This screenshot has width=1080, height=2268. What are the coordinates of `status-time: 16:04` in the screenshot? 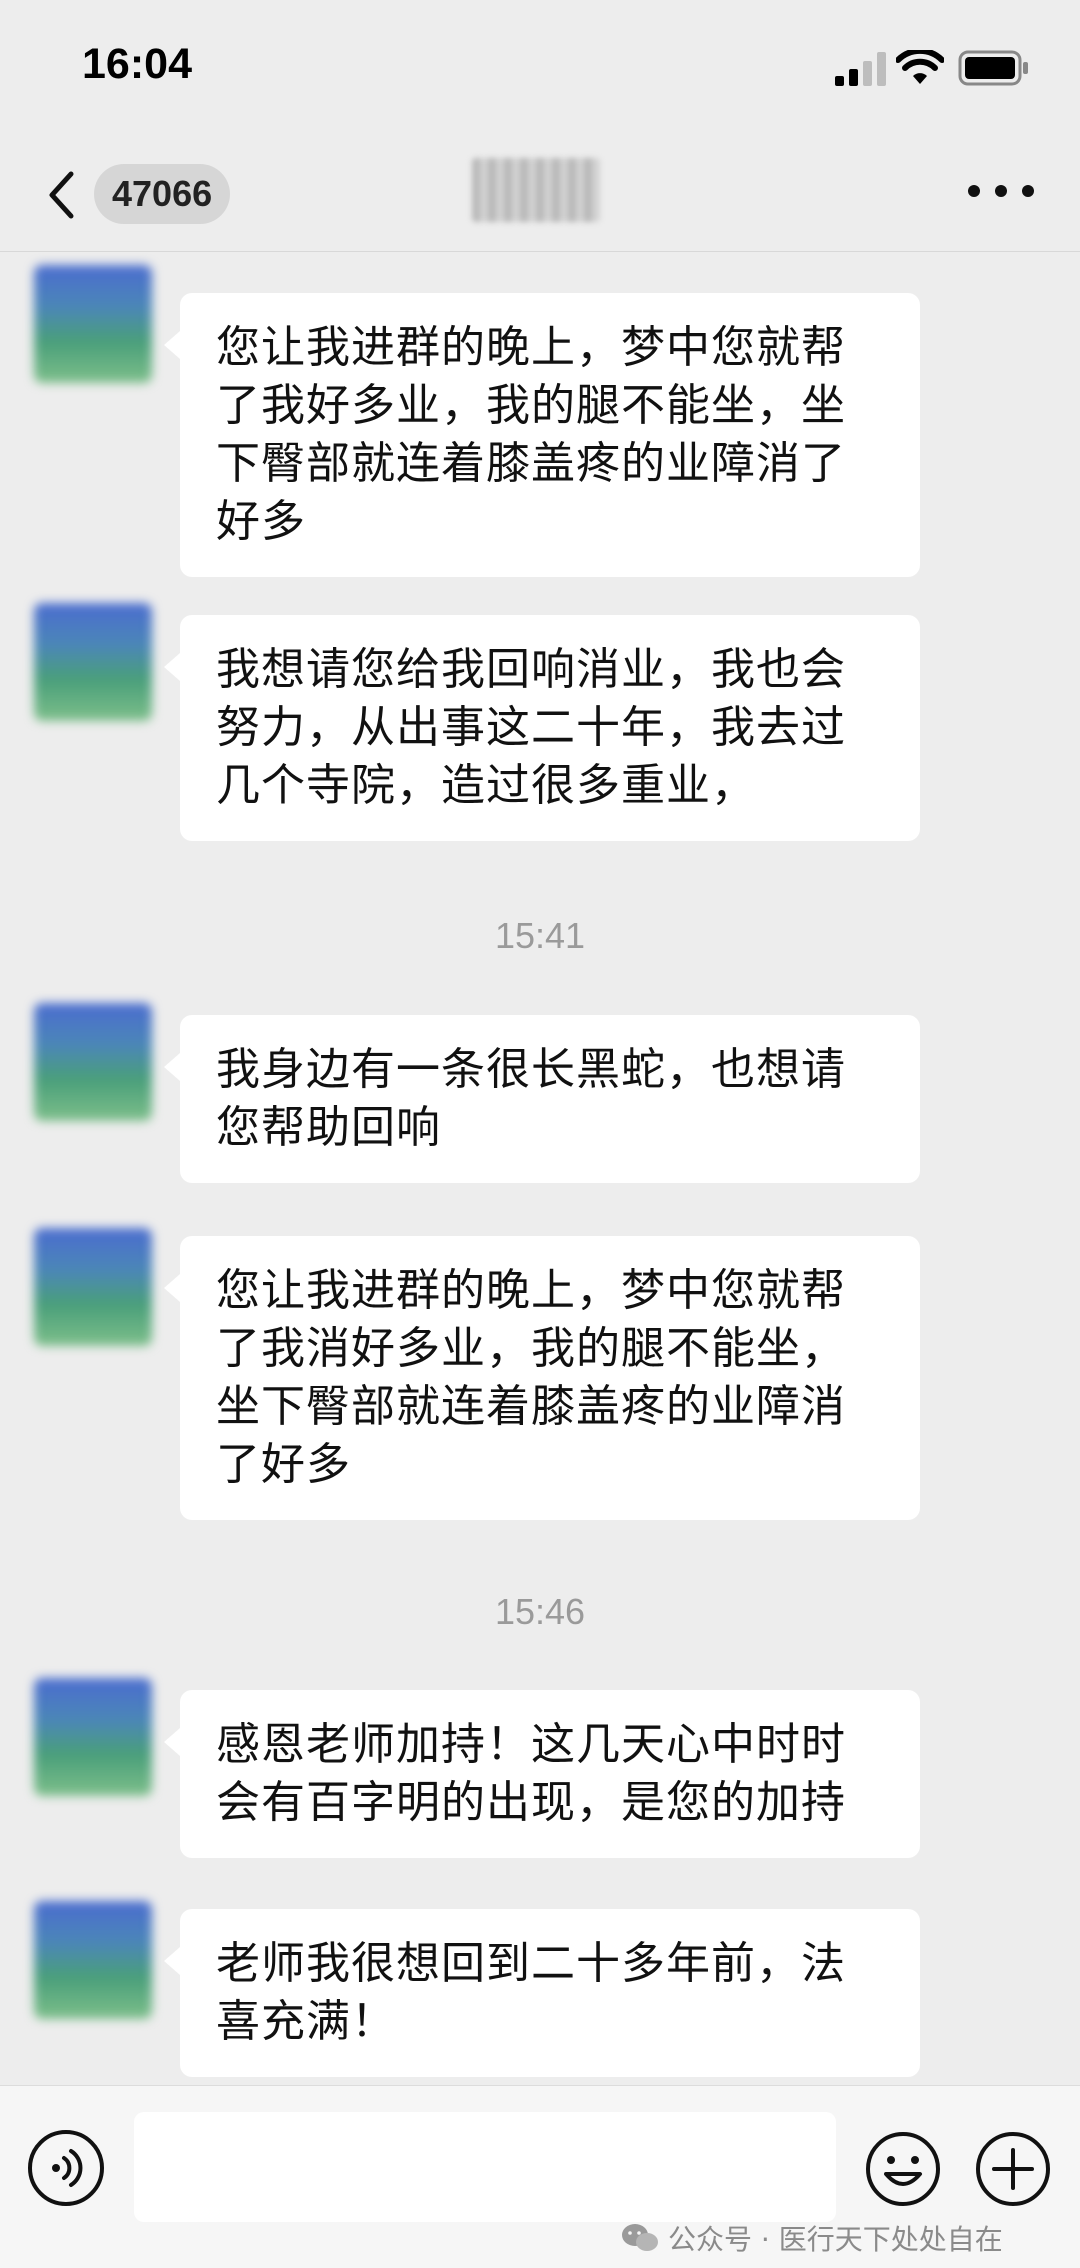 It's located at (137, 64).